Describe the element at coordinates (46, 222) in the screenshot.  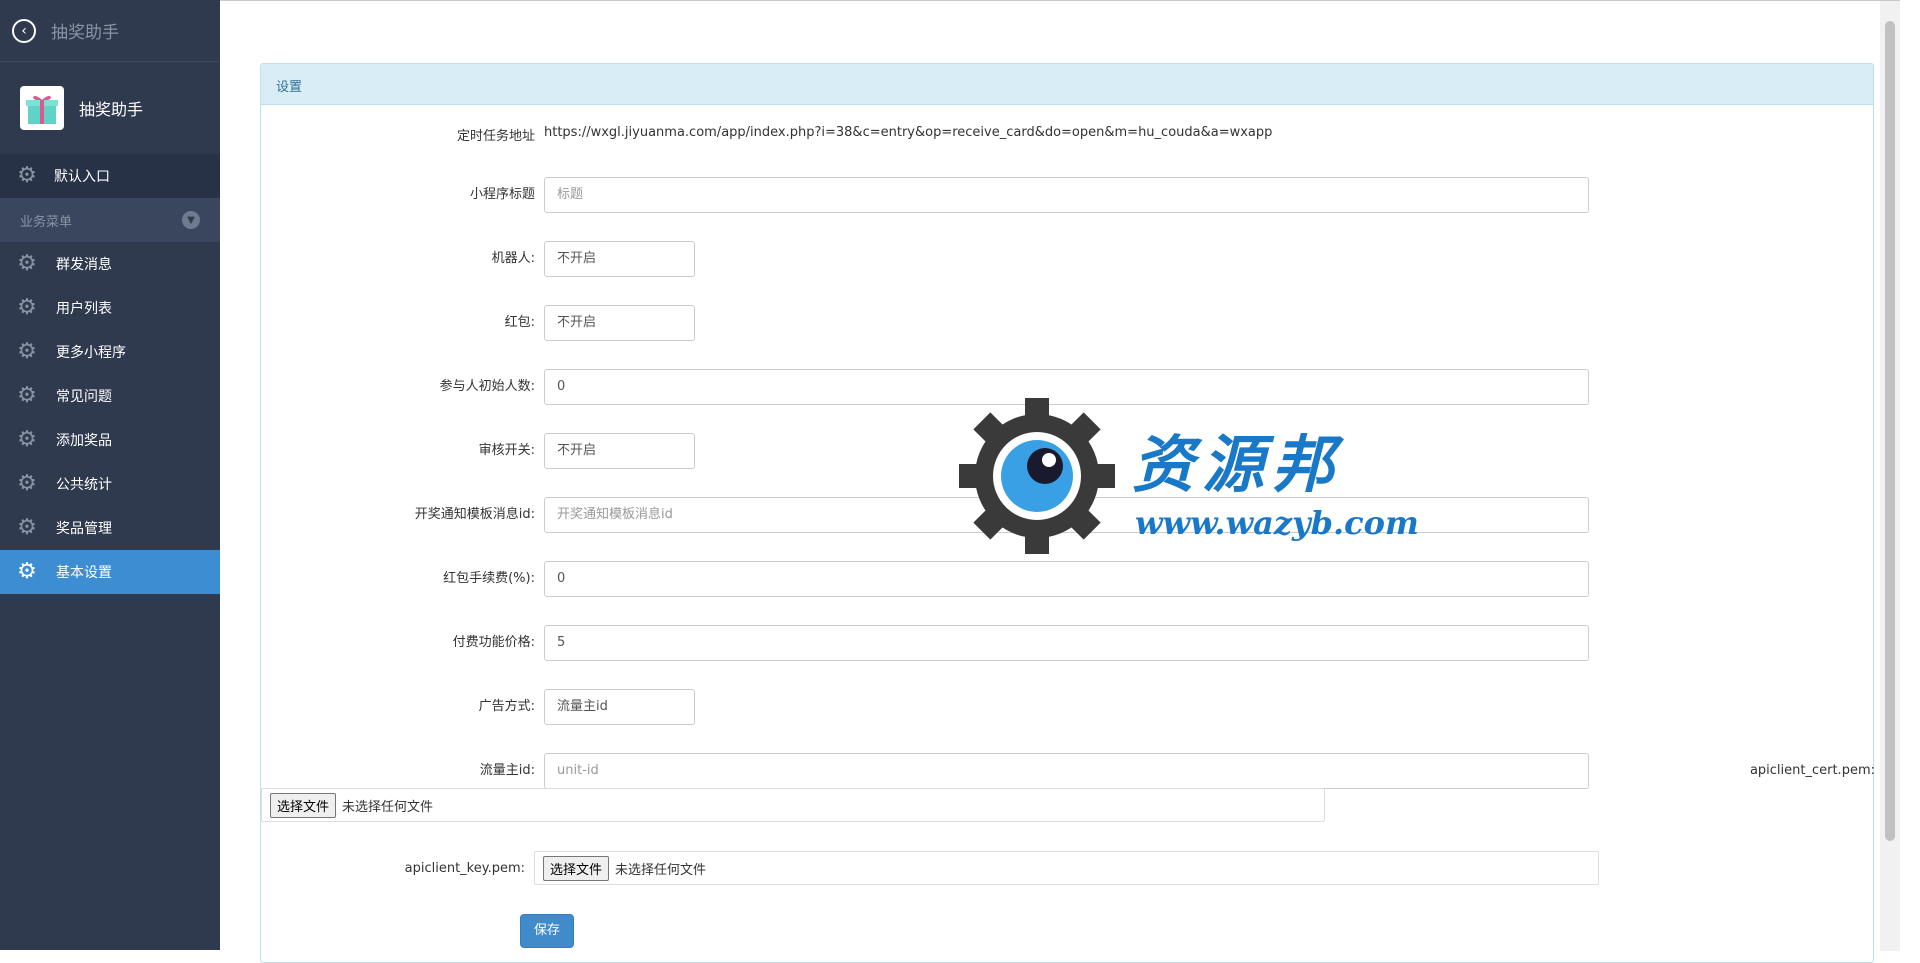
I see `sidebar-group-label: 业务菜单` at that location.